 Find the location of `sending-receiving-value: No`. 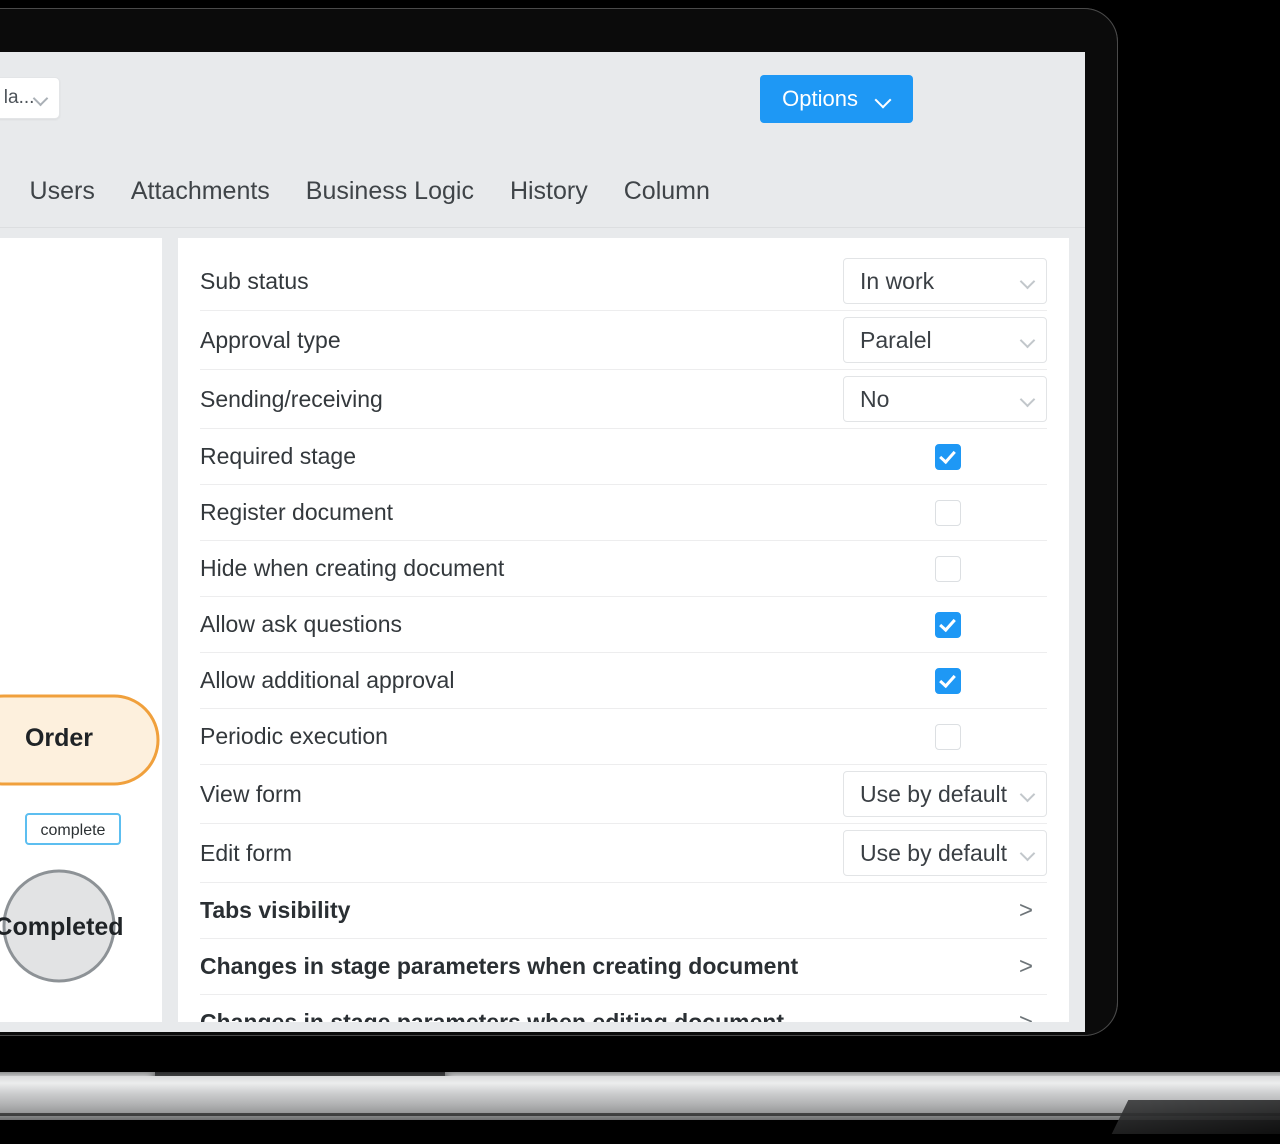

sending-receiving-value: No is located at coordinates (875, 398).